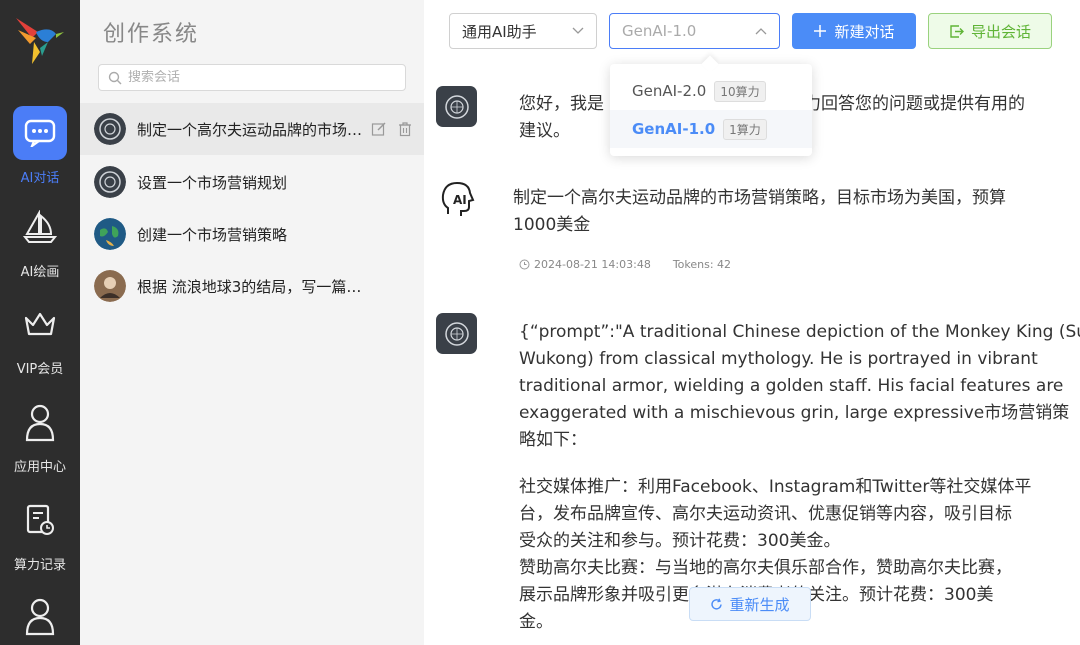 This screenshot has width=1080, height=645. I want to click on conversation-item: 创建一个市场营销策略, so click(252, 234).